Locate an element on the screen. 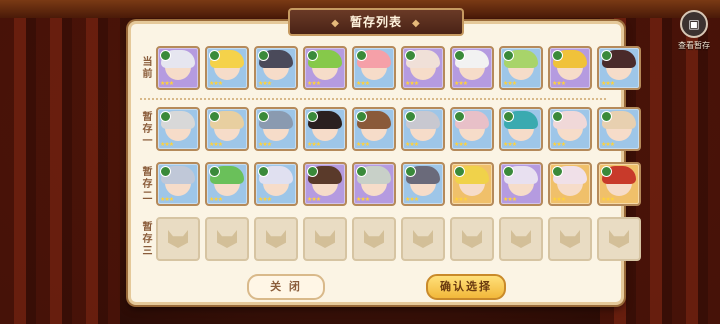  view-storage-label: 查看暂存 is located at coordinates (694, 45).